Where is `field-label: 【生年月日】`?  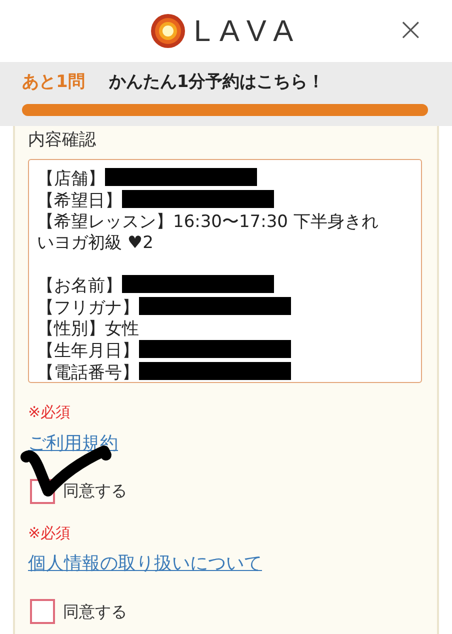
field-label: 【生年月日】 is located at coordinates (88, 351).